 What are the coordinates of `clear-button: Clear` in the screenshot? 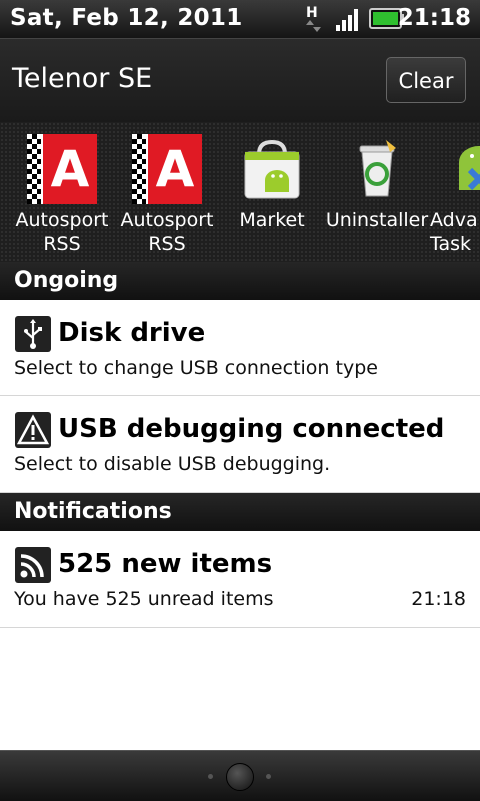 It's located at (426, 80).